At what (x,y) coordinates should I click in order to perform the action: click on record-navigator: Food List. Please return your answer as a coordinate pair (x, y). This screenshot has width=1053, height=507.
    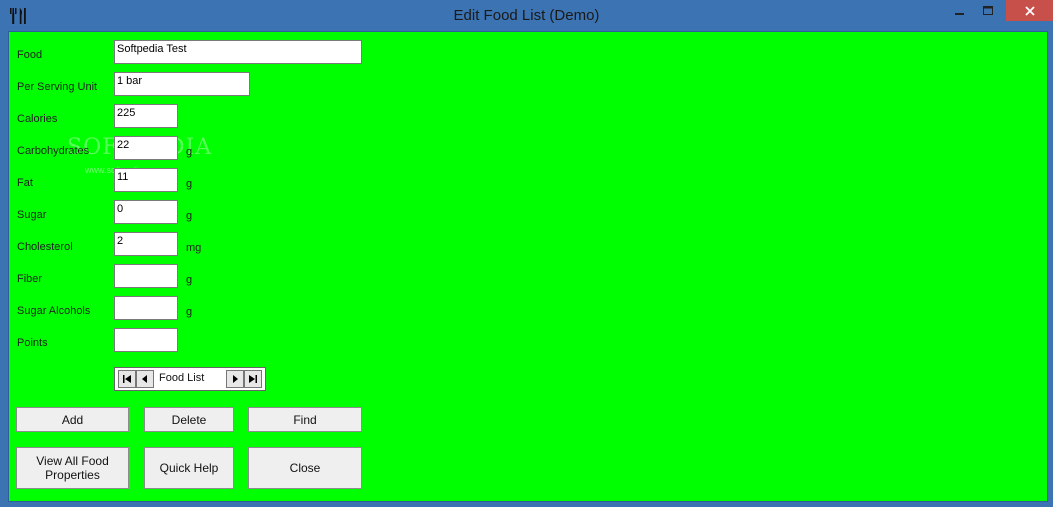
    Looking at the image, I should click on (190, 379).